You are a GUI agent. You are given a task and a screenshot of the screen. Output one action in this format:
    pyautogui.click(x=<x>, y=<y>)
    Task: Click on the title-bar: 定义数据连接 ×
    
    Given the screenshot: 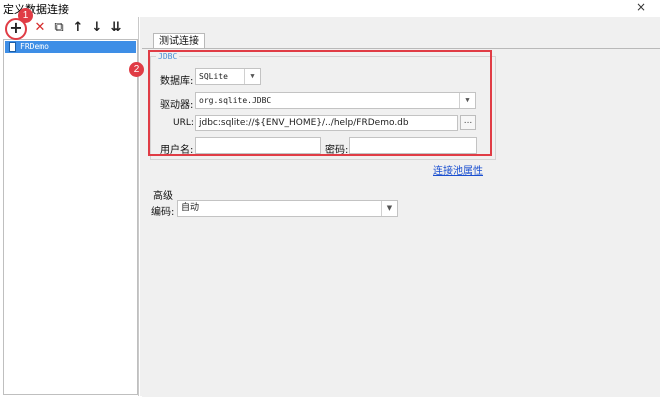 What is the action you would take?
    pyautogui.click(x=330, y=8)
    